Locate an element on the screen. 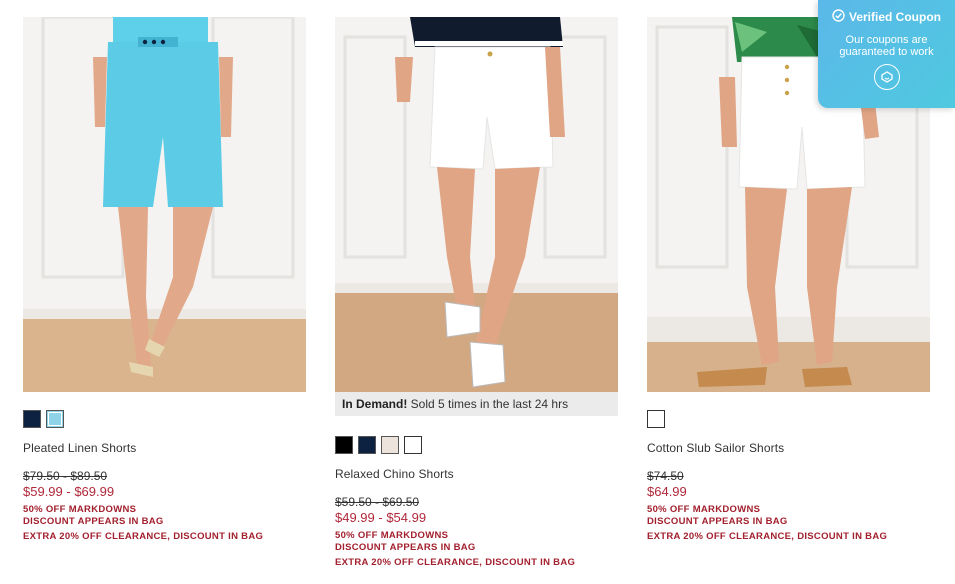 This screenshot has width=955, height=584. coupon-line-2: guaranteed to work is located at coordinates (886, 52).